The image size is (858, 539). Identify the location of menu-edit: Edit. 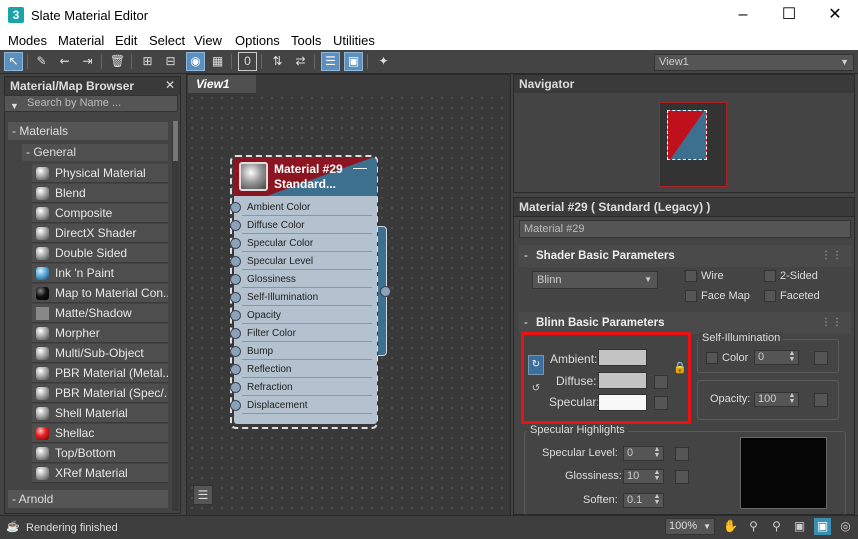
(126, 40).